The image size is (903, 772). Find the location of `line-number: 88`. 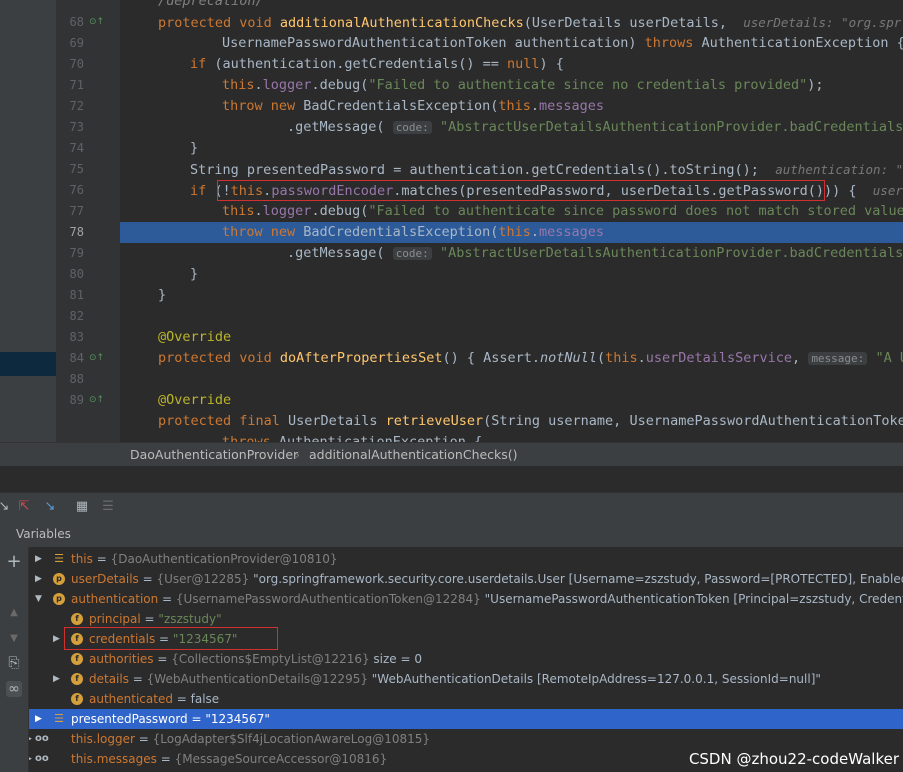

line-number: 88 is located at coordinates (76, 379).